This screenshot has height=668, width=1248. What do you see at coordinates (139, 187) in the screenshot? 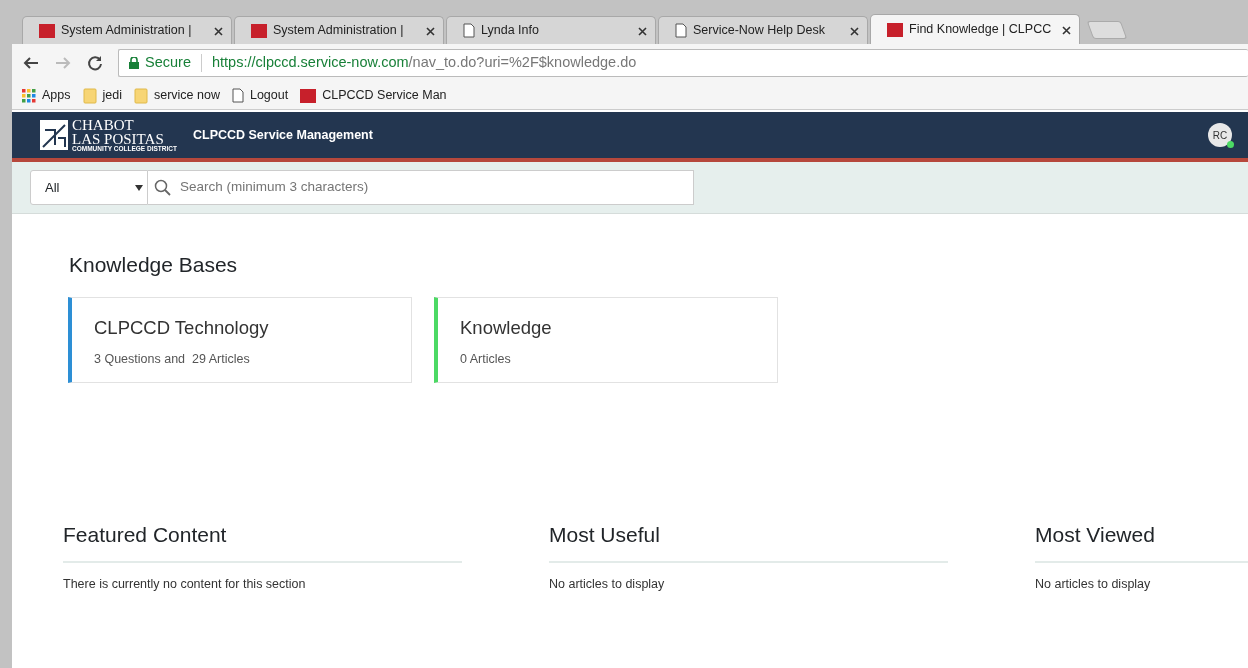
I see `caret-icon` at bounding box center [139, 187].